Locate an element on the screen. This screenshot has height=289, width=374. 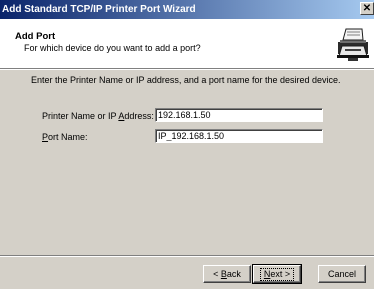
header-separator is located at coordinates (187, 69).